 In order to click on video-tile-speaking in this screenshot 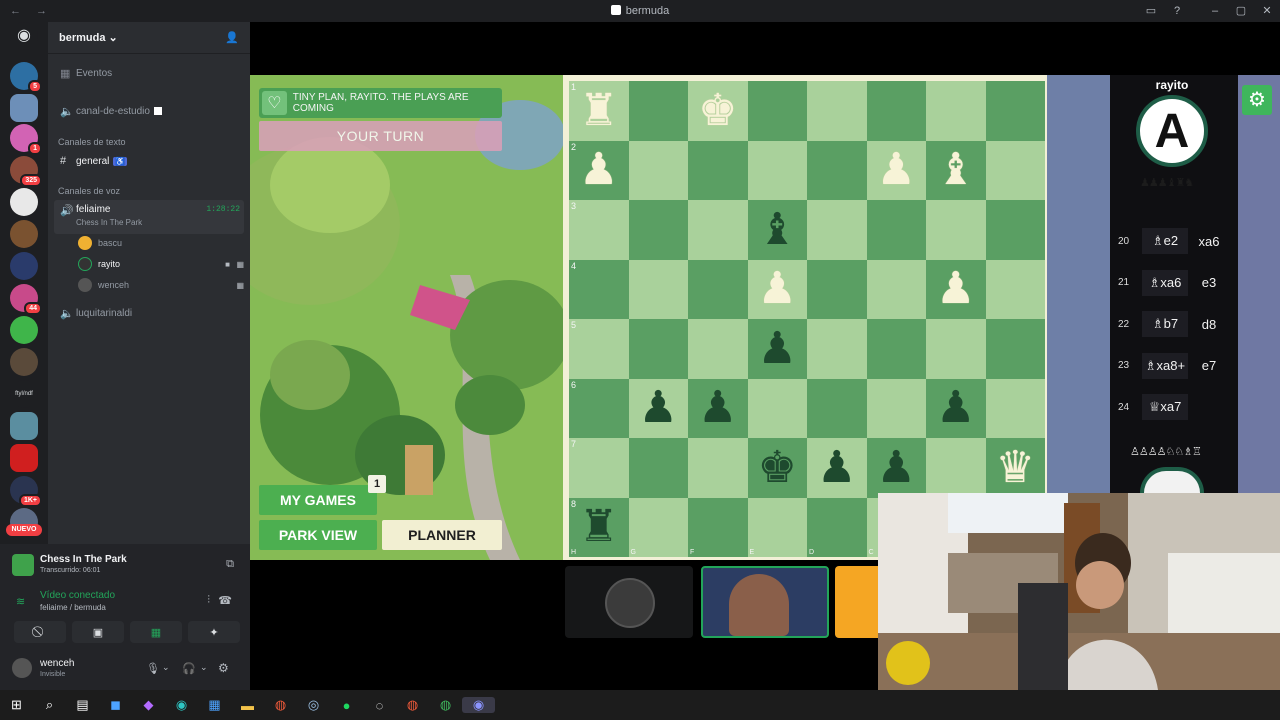, I will do `click(765, 602)`.